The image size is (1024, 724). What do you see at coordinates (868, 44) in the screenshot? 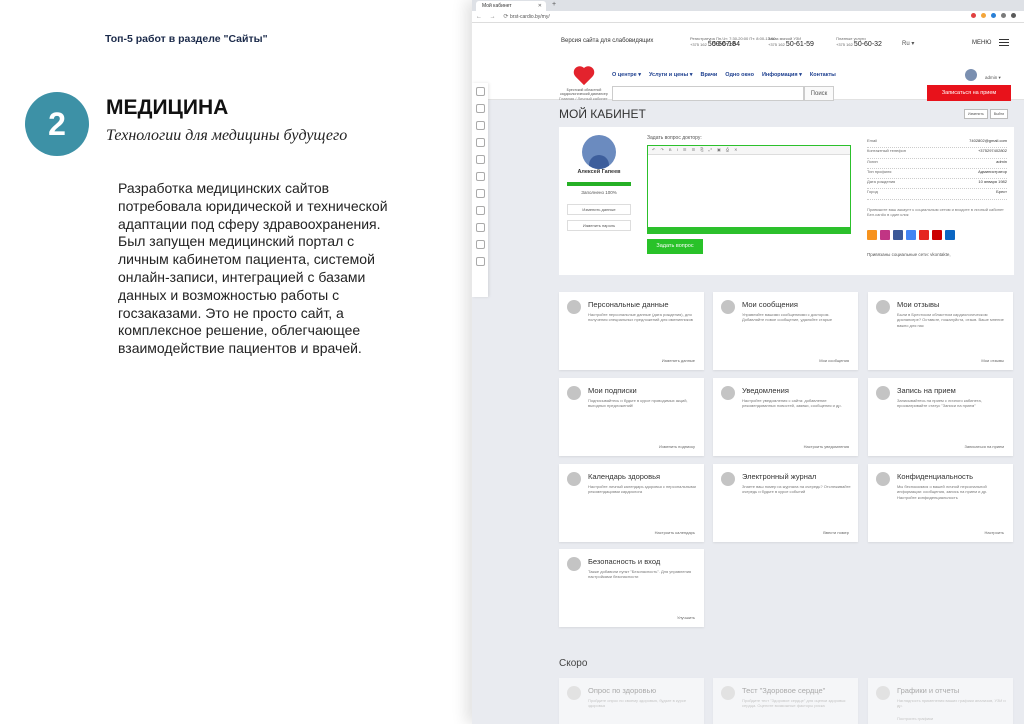
I see `phone-number: 50-60-32` at bounding box center [868, 44].